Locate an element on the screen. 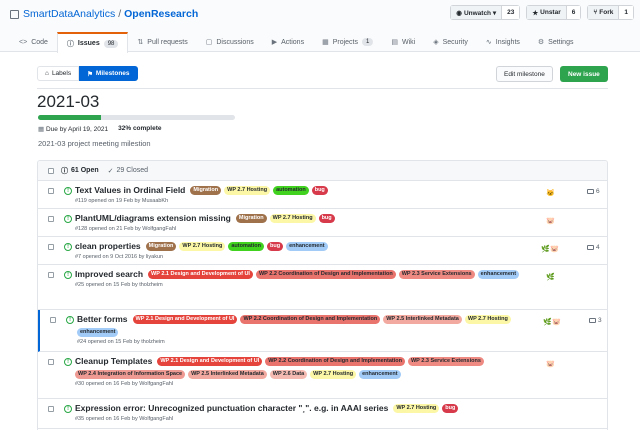  open-issues-filter: ⓘ 61 Open is located at coordinates (80, 171).